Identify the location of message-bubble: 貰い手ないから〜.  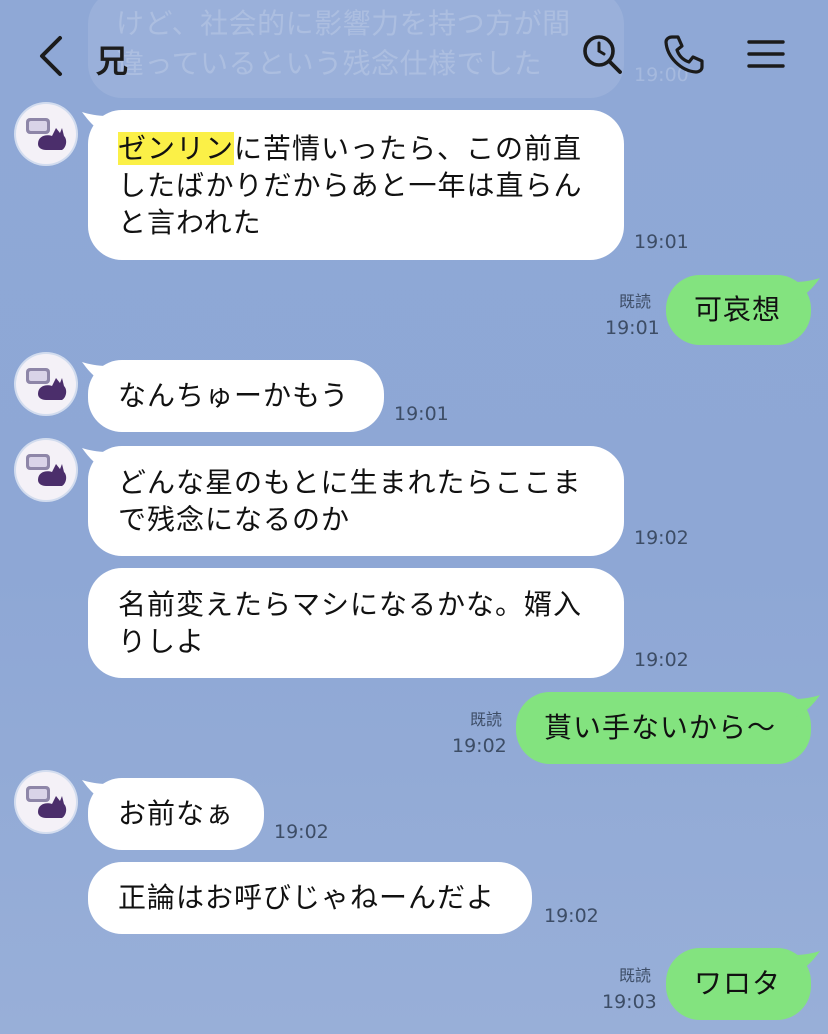
(663, 728).